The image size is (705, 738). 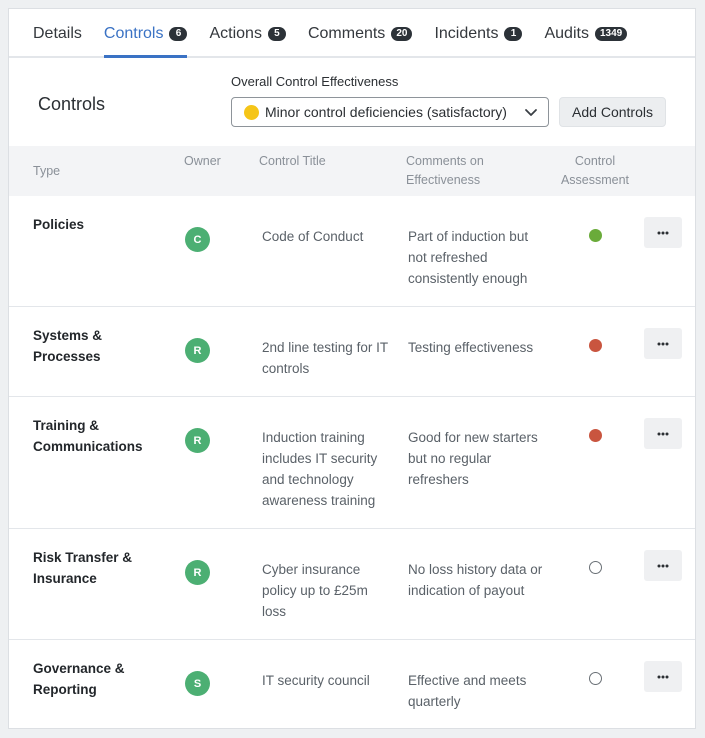 I want to click on add-controls-button: Add Controls, so click(x=612, y=112).